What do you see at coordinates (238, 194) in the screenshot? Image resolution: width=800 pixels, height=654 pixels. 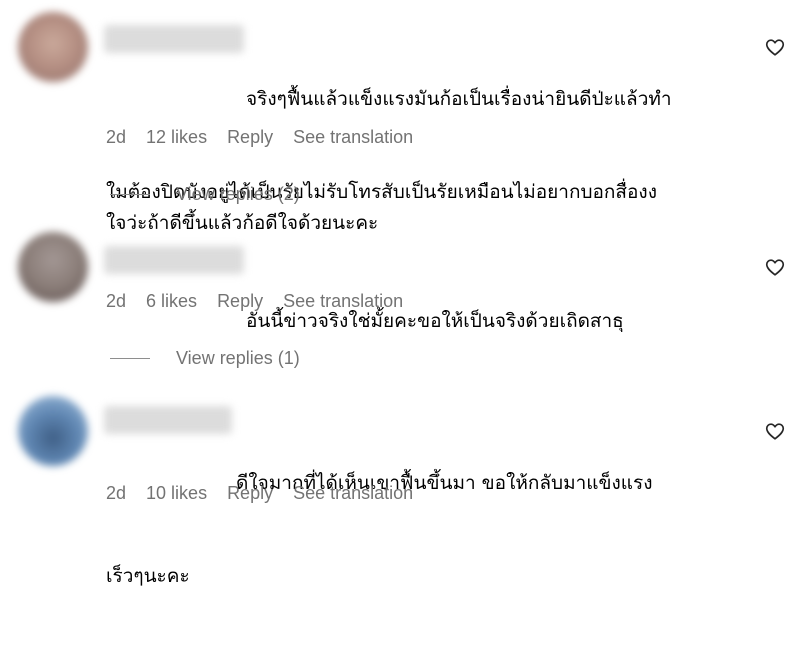 I see `view-replies-label: View replies (2)` at bounding box center [238, 194].